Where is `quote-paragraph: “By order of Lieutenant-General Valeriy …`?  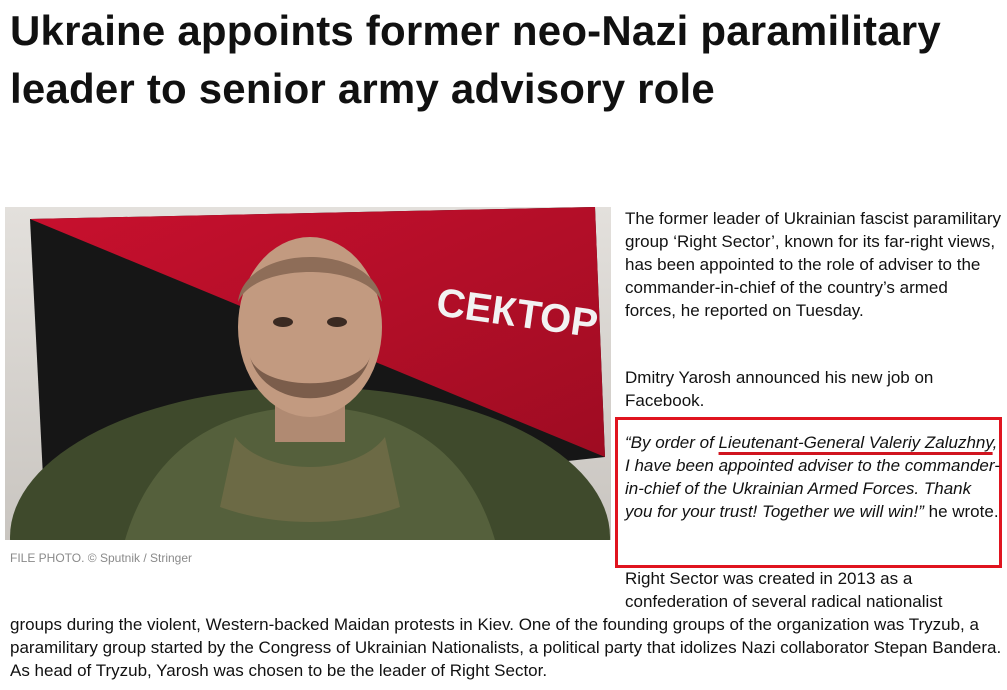
quote-paragraph: “By order of Lieutenant-General Valeriy … is located at coordinates (814, 477).